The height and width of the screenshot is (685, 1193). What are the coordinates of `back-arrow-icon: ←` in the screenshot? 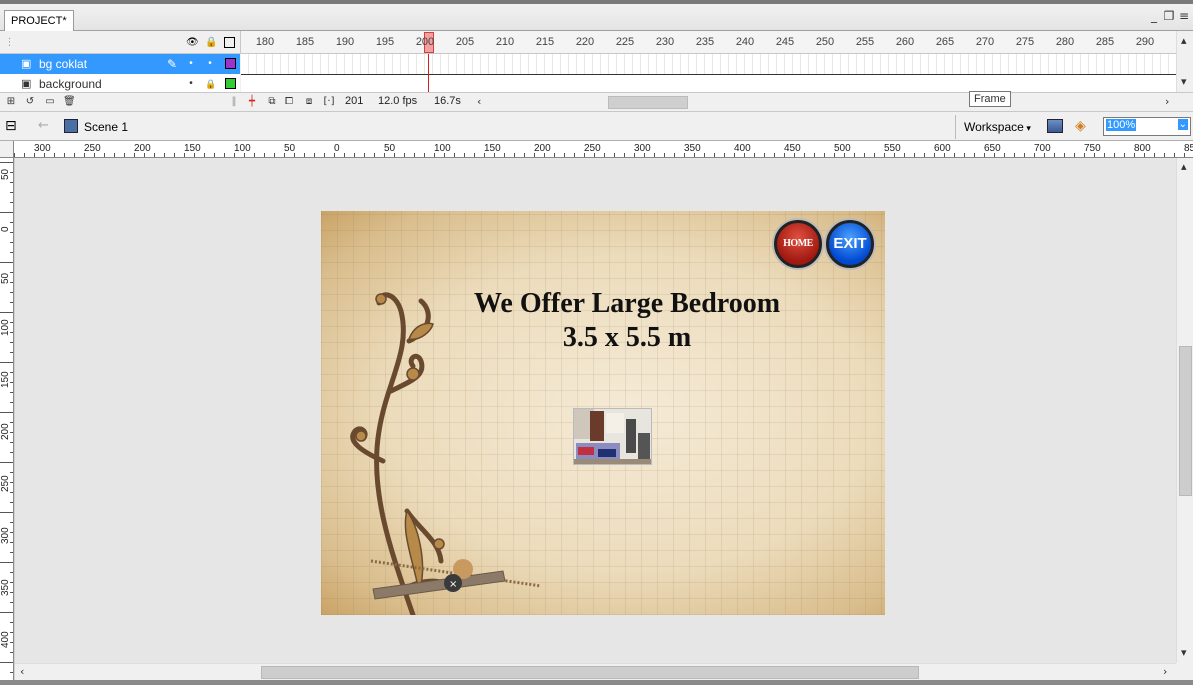 It's located at (43, 125).